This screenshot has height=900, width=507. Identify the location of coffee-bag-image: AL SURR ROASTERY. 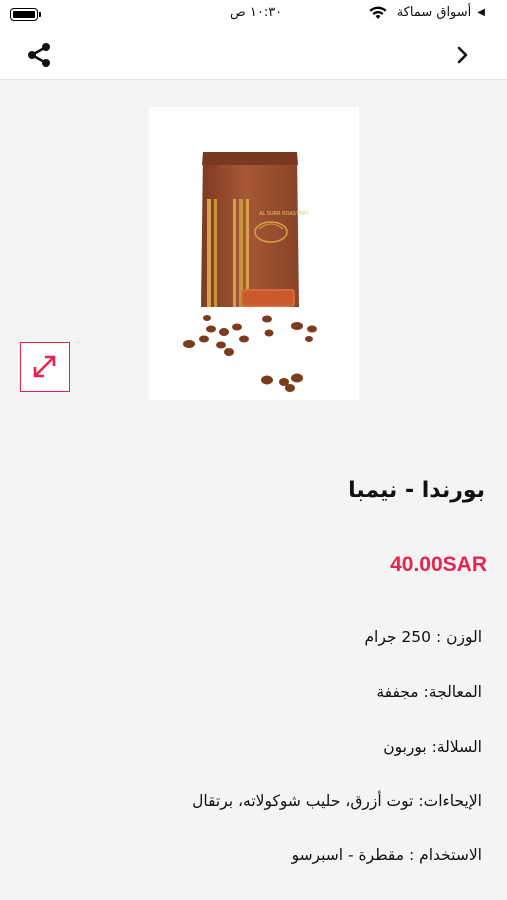
(250, 272).